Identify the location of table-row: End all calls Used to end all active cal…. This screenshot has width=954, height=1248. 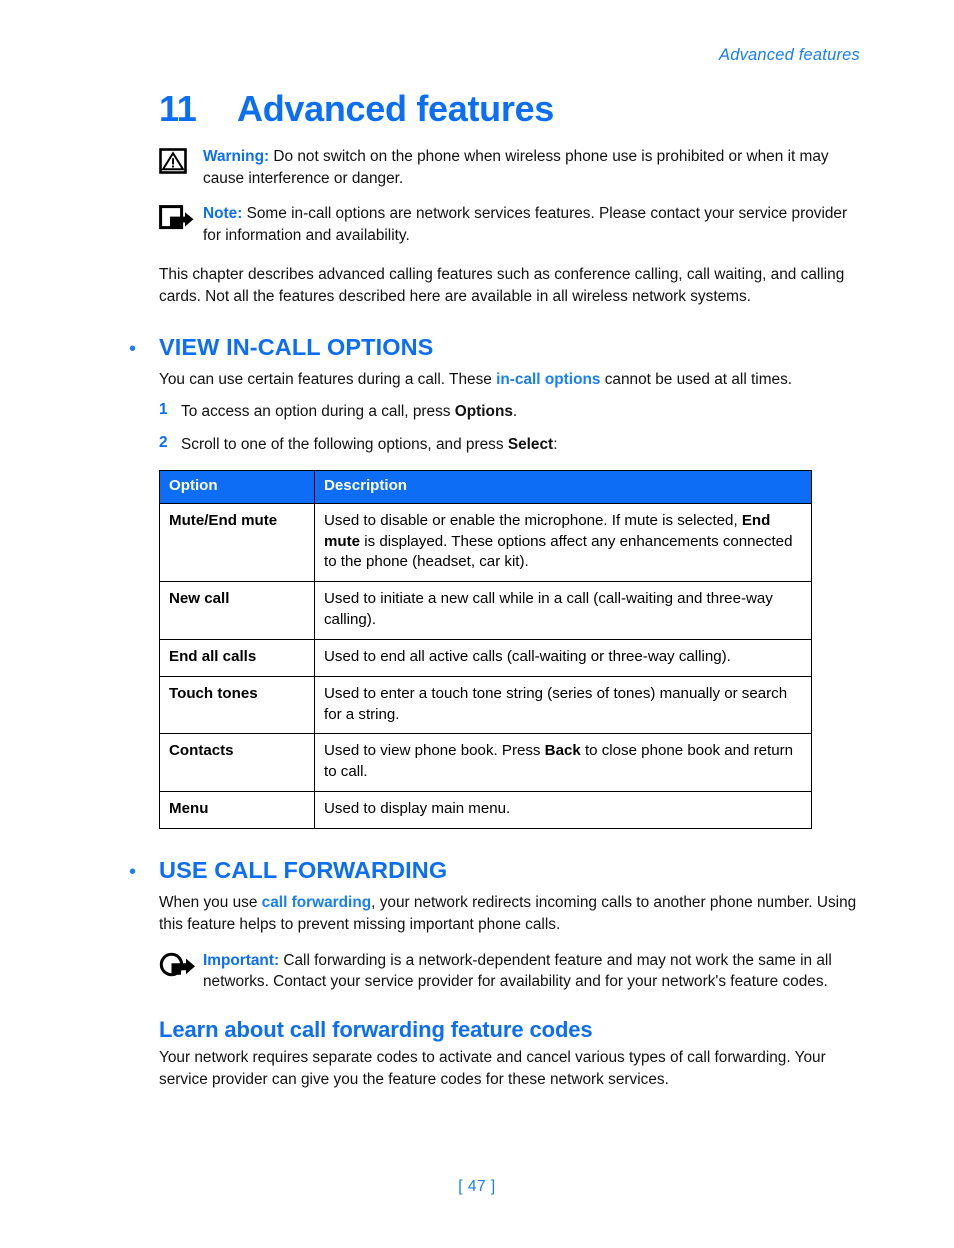
(485, 657).